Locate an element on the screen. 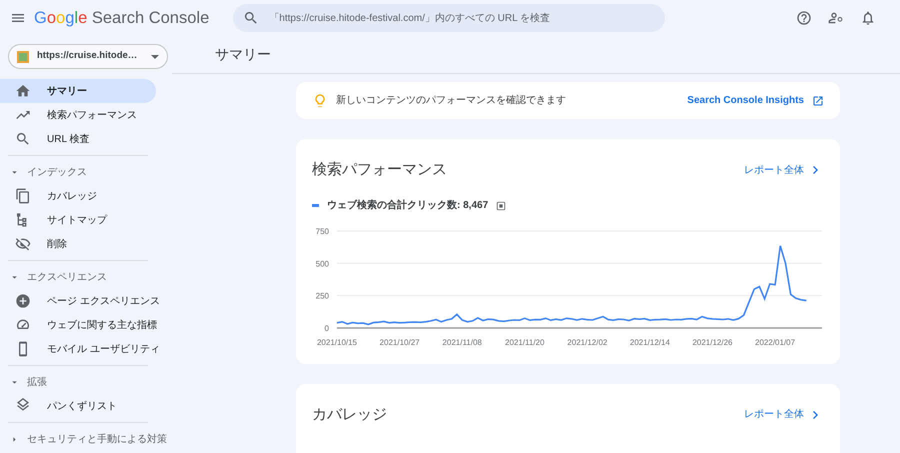  x-axis-label: 2021/11/08 is located at coordinates (462, 342).